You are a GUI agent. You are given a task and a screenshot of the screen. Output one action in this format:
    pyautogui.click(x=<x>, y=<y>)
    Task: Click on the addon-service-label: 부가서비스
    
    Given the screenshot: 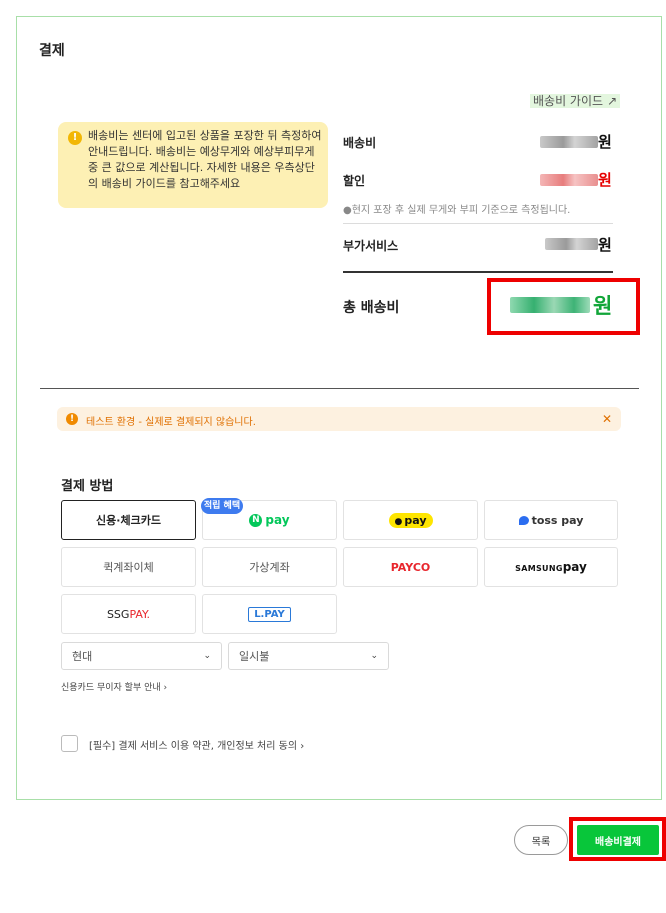 What is the action you would take?
    pyautogui.click(x=371, y=246)
    